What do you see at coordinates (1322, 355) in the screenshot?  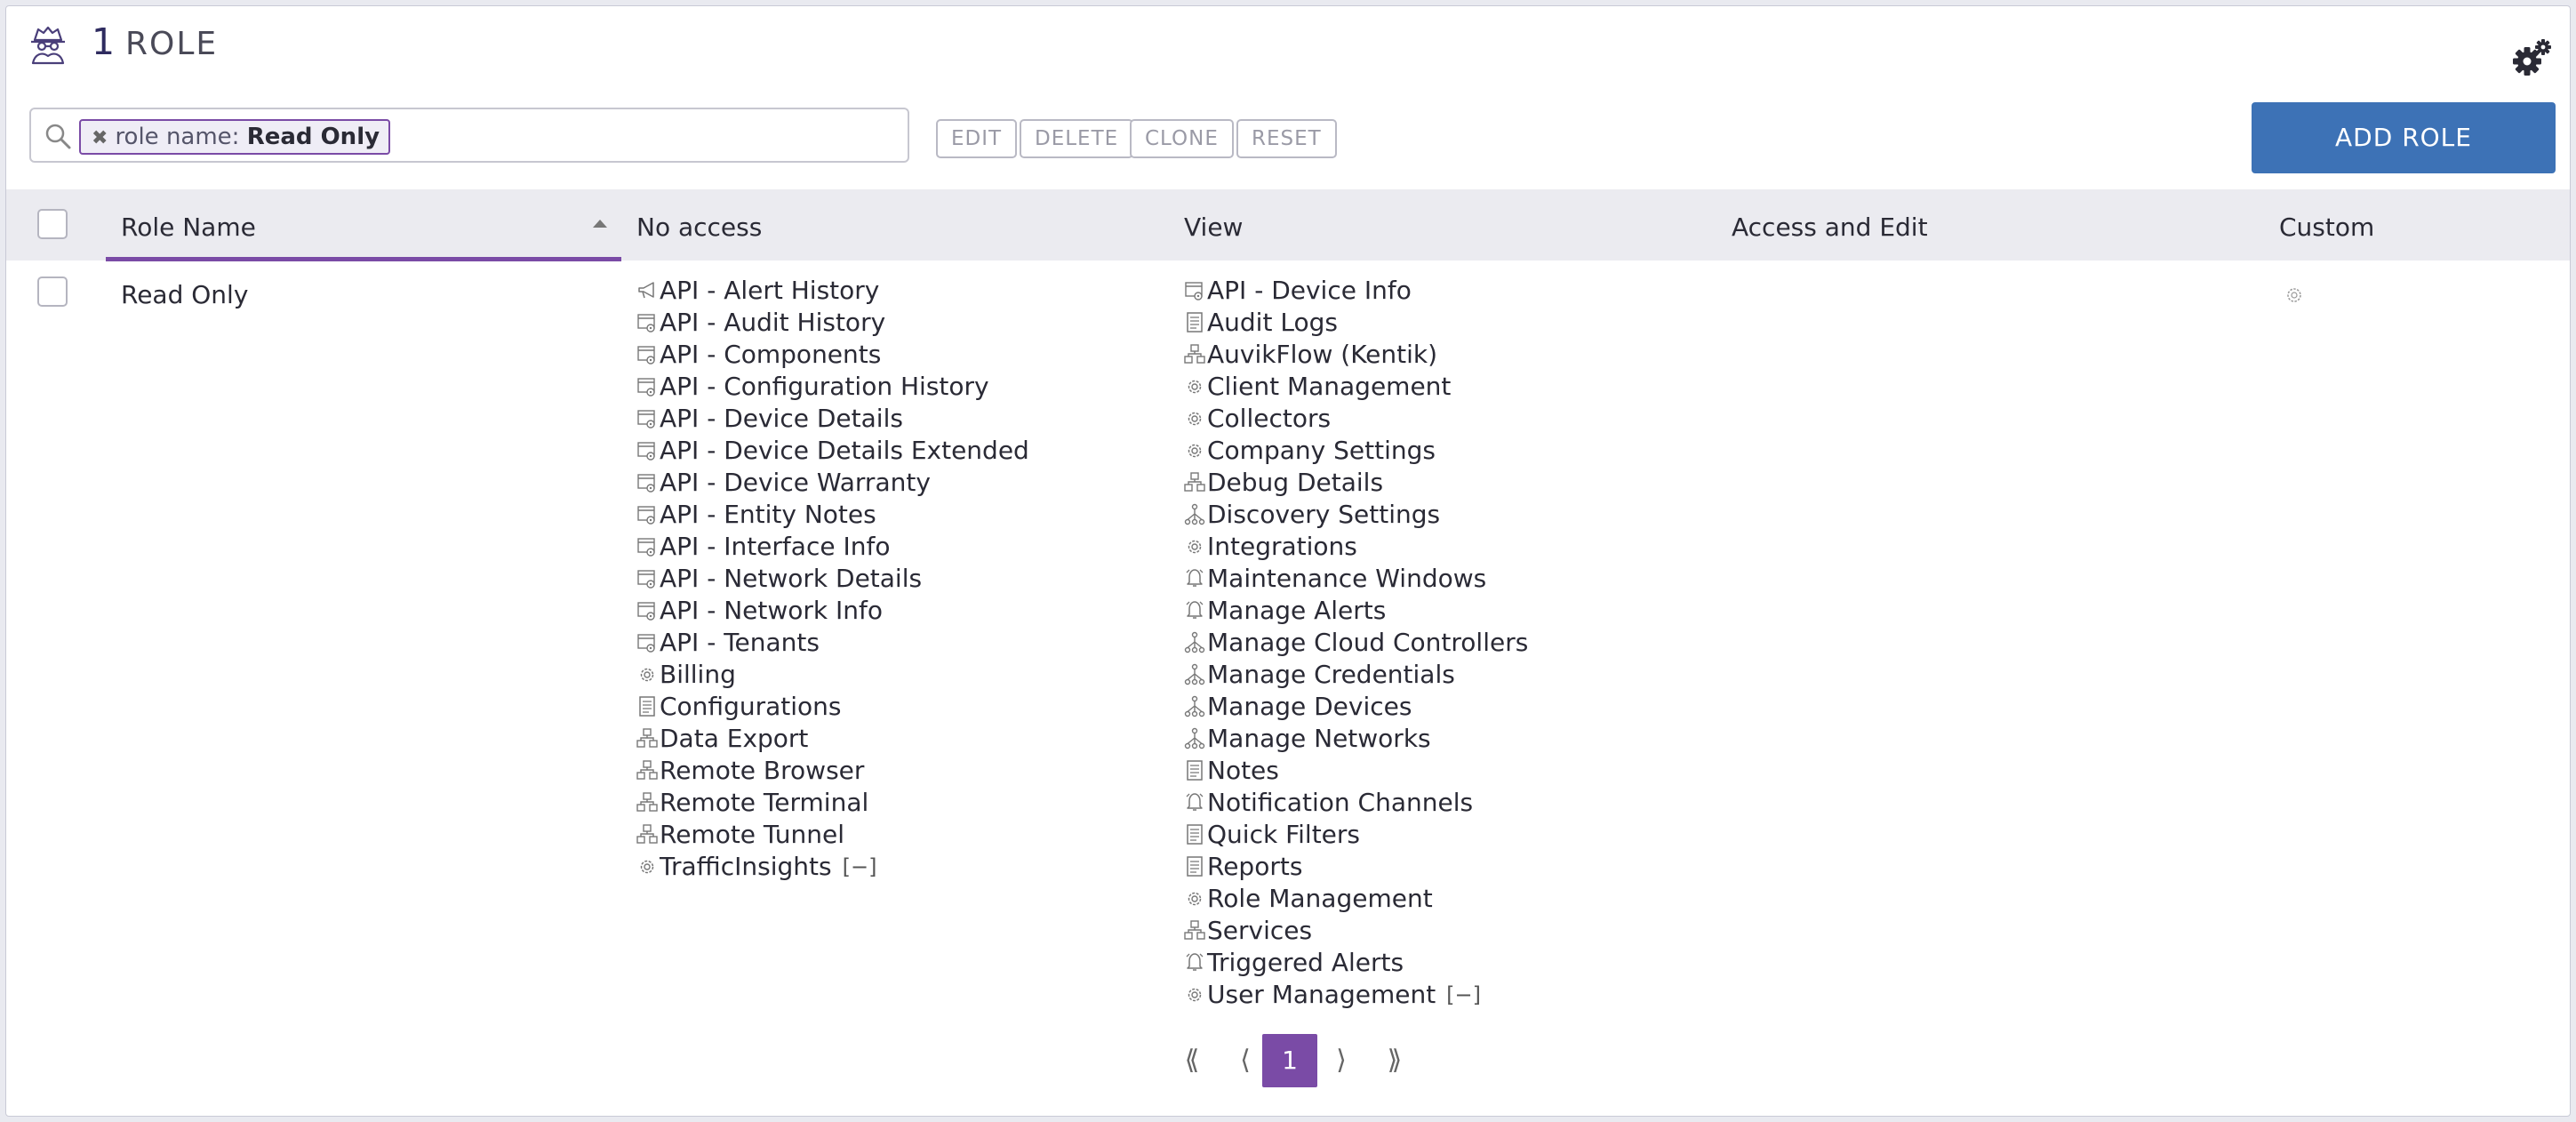 I see `permission-label: AuvikFlow (Kentik)` at bounding box center [1322, 355].